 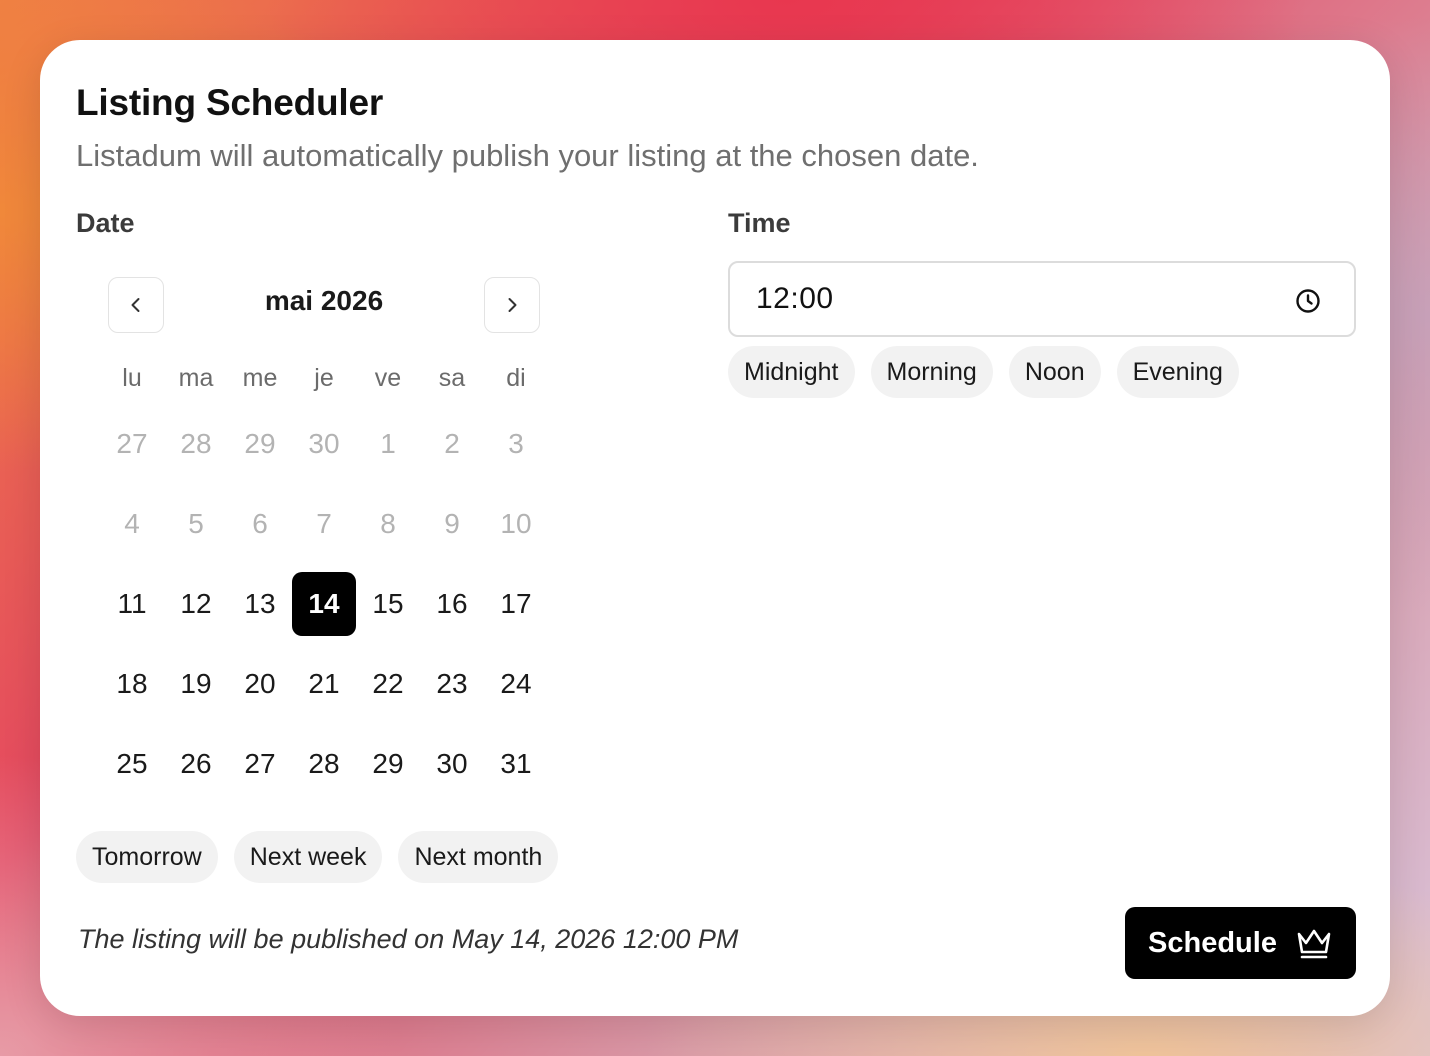 I want to click on calendar-day: 7, so click(x=324, y=524).